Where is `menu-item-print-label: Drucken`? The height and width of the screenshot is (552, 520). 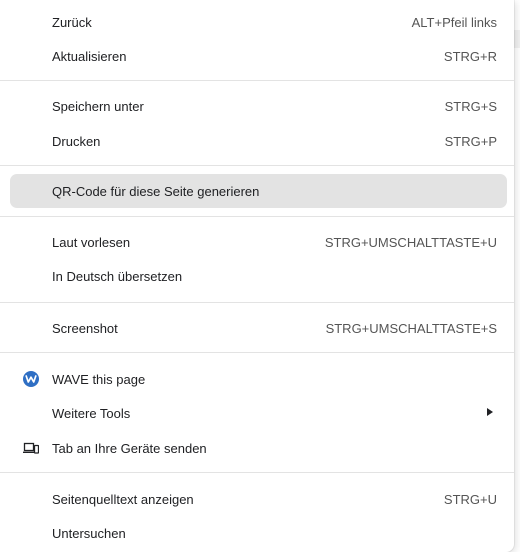
menu-item-print-label: Drucken is located at coordinates (76, 141).